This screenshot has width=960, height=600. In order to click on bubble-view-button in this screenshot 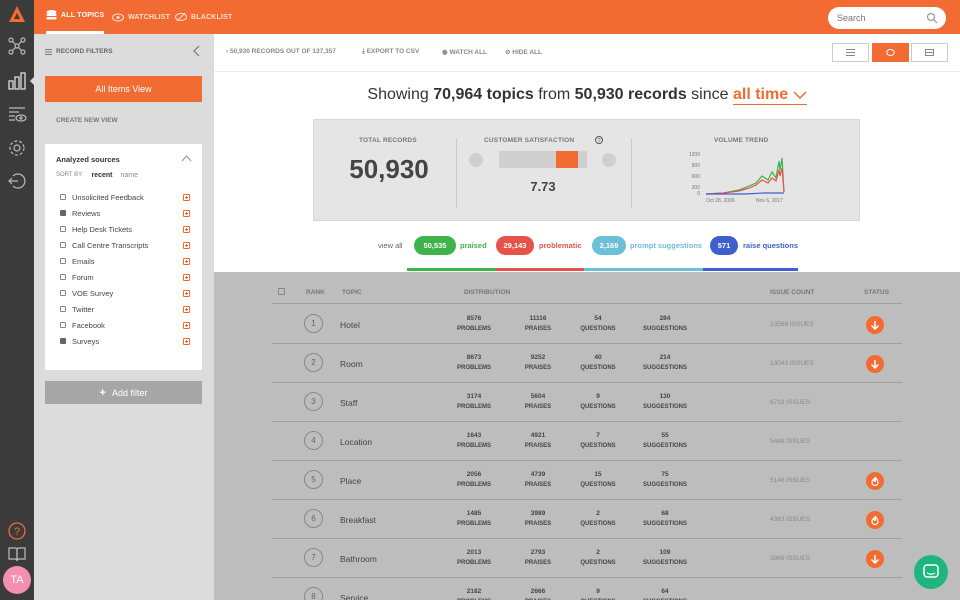, I will do `click(890, 52)`.